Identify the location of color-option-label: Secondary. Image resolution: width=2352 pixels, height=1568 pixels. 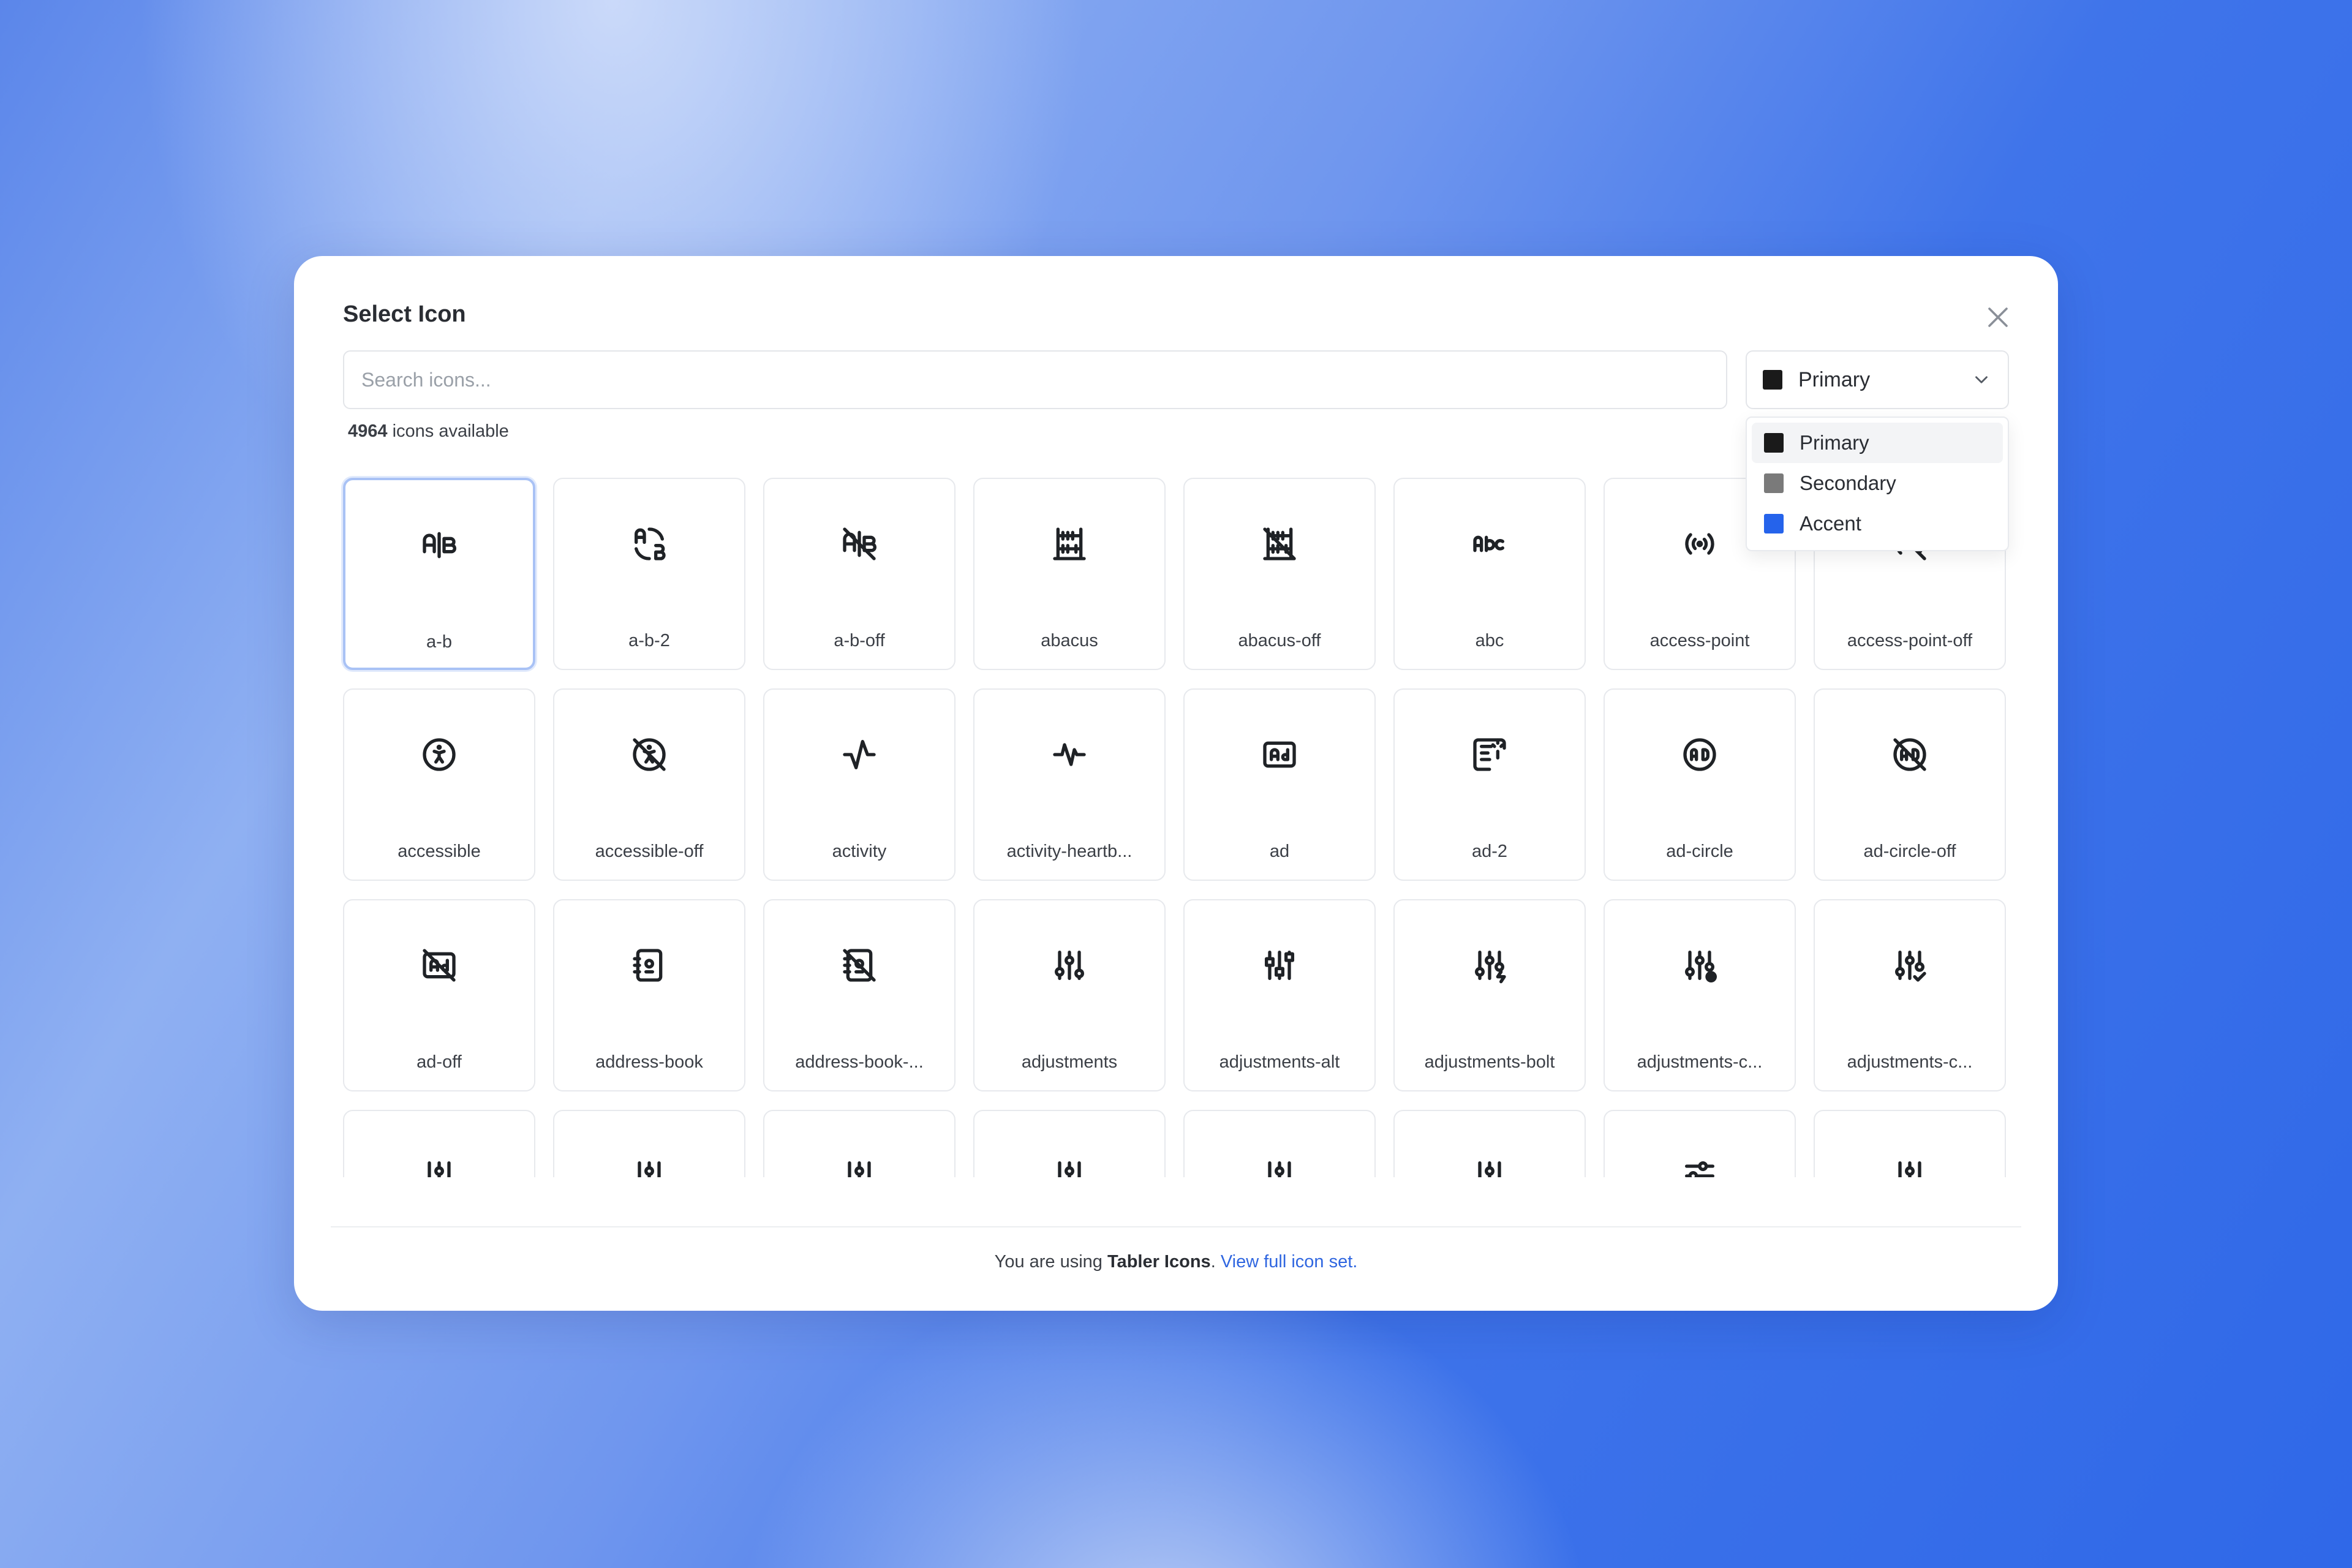
(1848, 483).